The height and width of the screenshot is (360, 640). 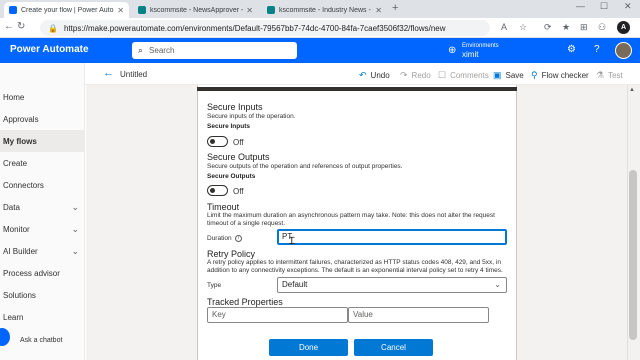 What do you see at coordinates (470, 54) in the screenshot?
I see `environment-name: ximit` at bounding box center [470, 54].